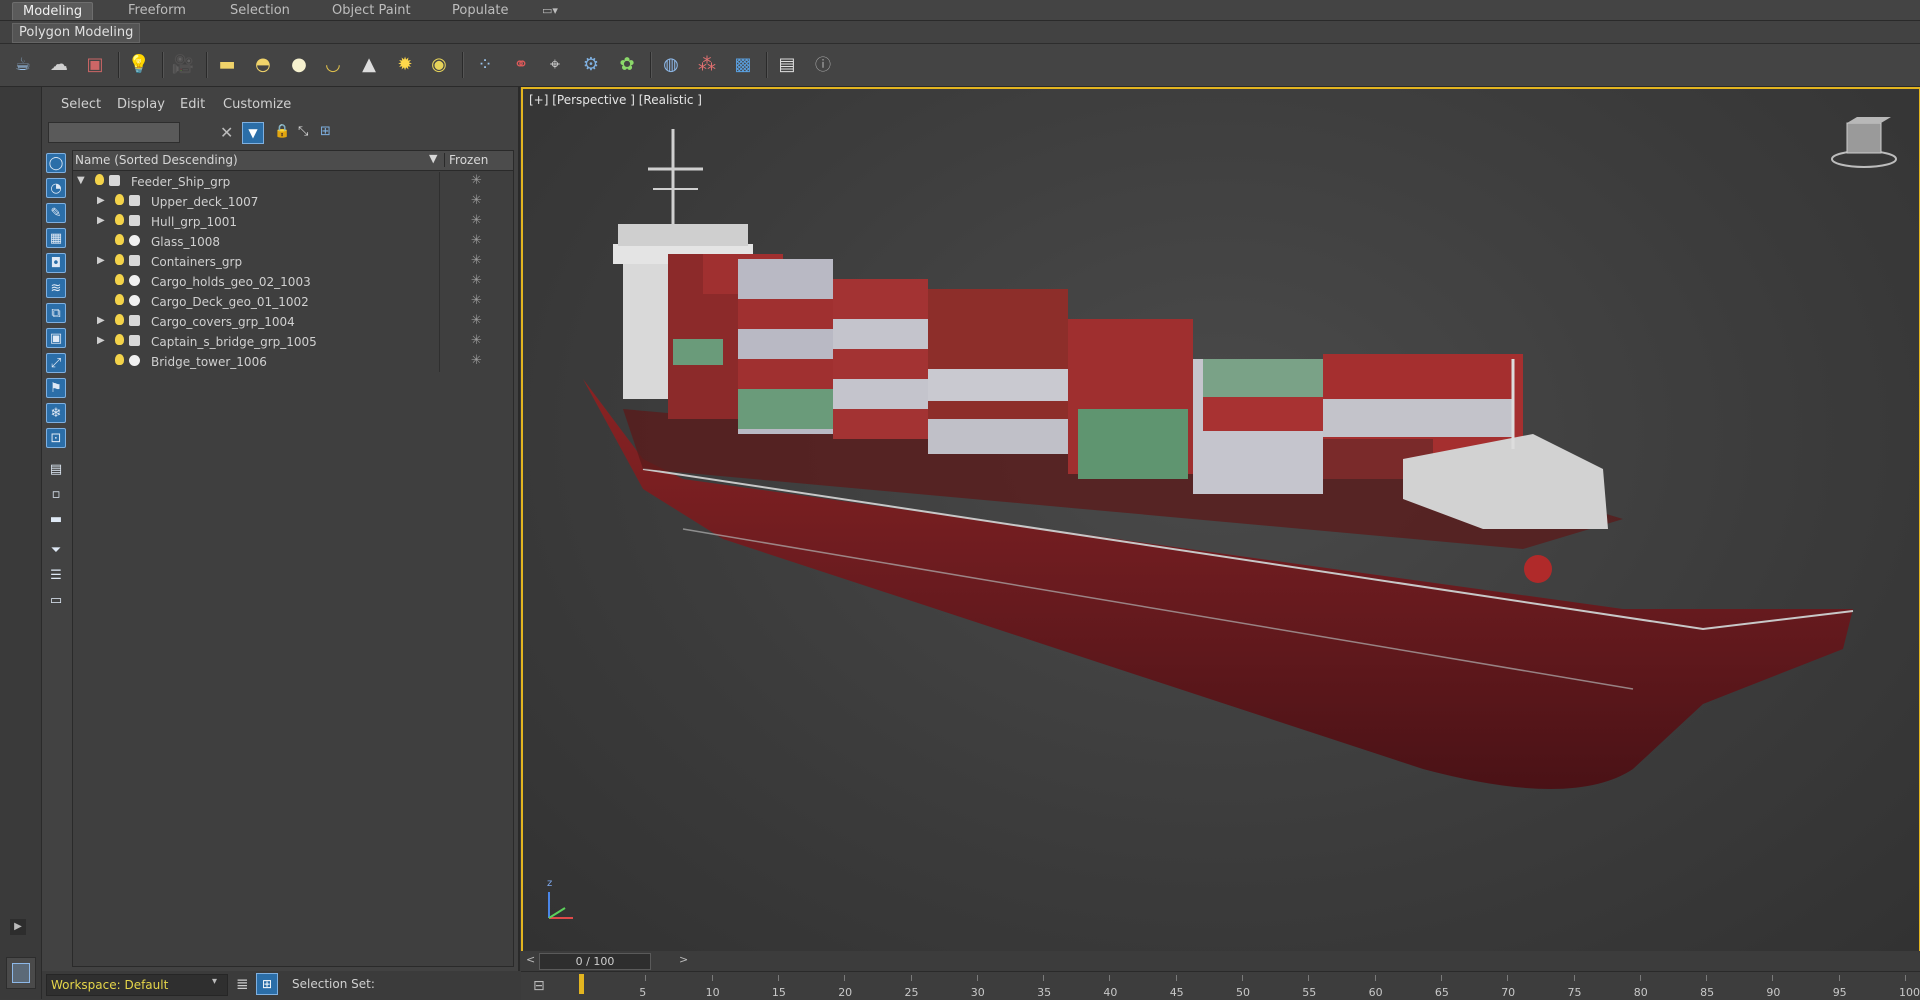  What do you see at coordinates (23, 65) in the screenshot?
I see `teapot-icon: ☕` at bounding box center [23, 65].